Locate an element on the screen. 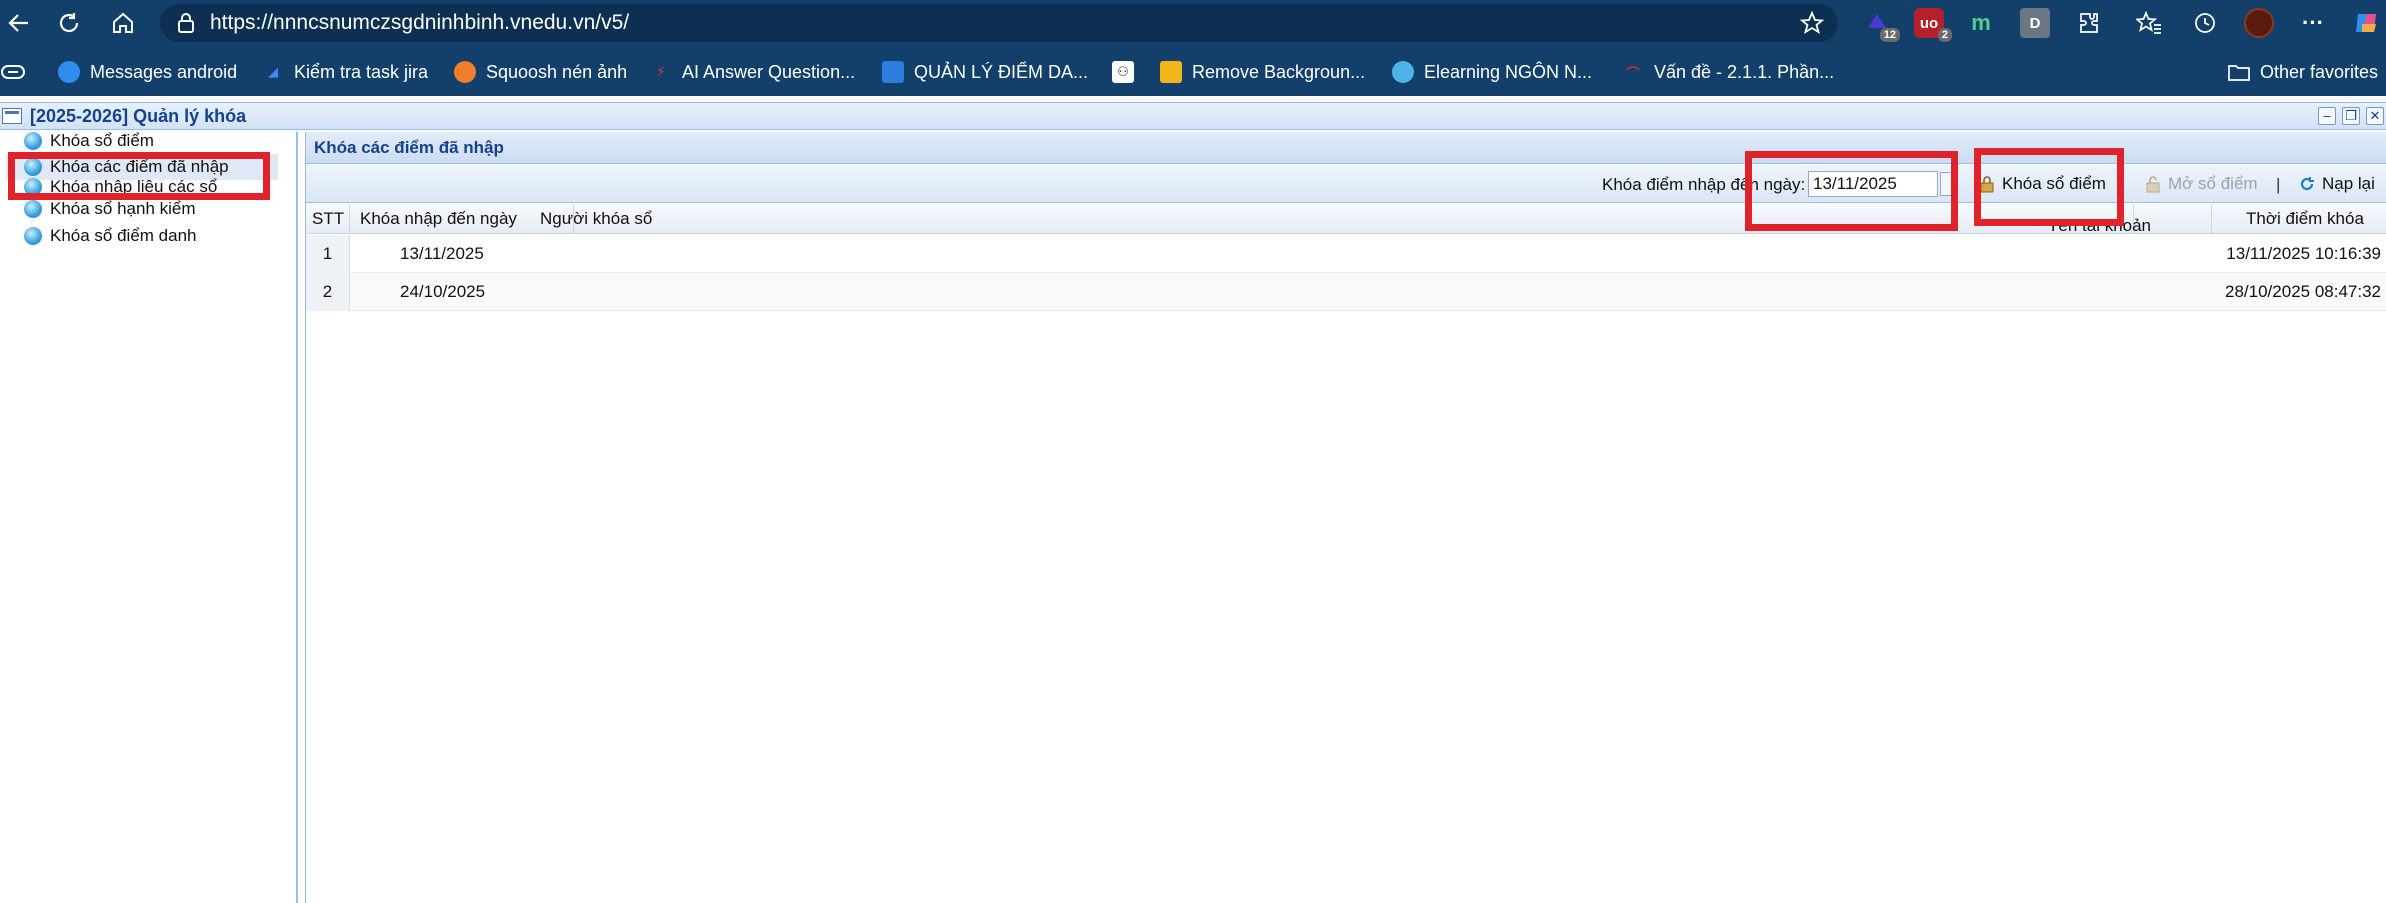 The height and width of the screenshot is (903, 2386). reading-view-icon is located at coordinates (13, 72).